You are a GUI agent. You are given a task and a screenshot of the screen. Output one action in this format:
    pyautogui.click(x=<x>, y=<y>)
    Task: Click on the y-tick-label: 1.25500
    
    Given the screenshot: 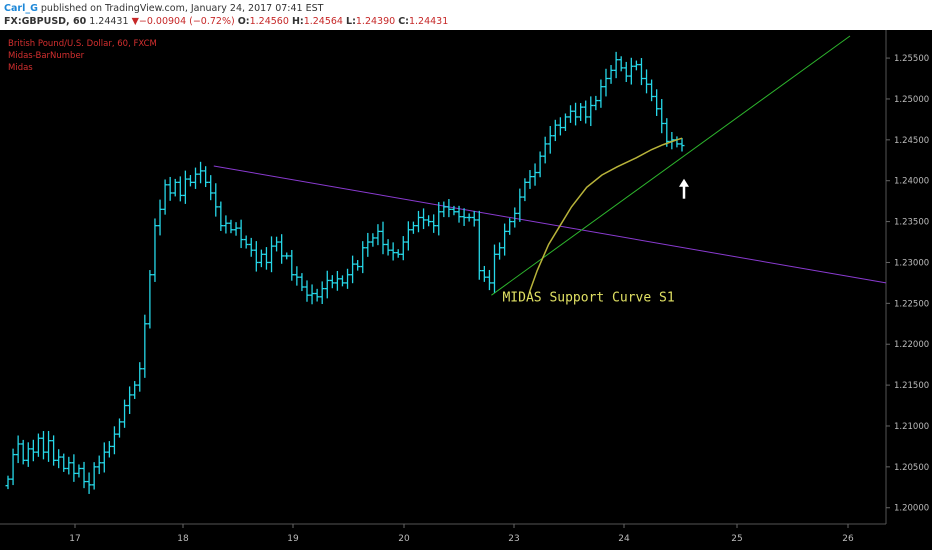 What is the action you would take?
    pyautogui.click(x=911, y=59)
    